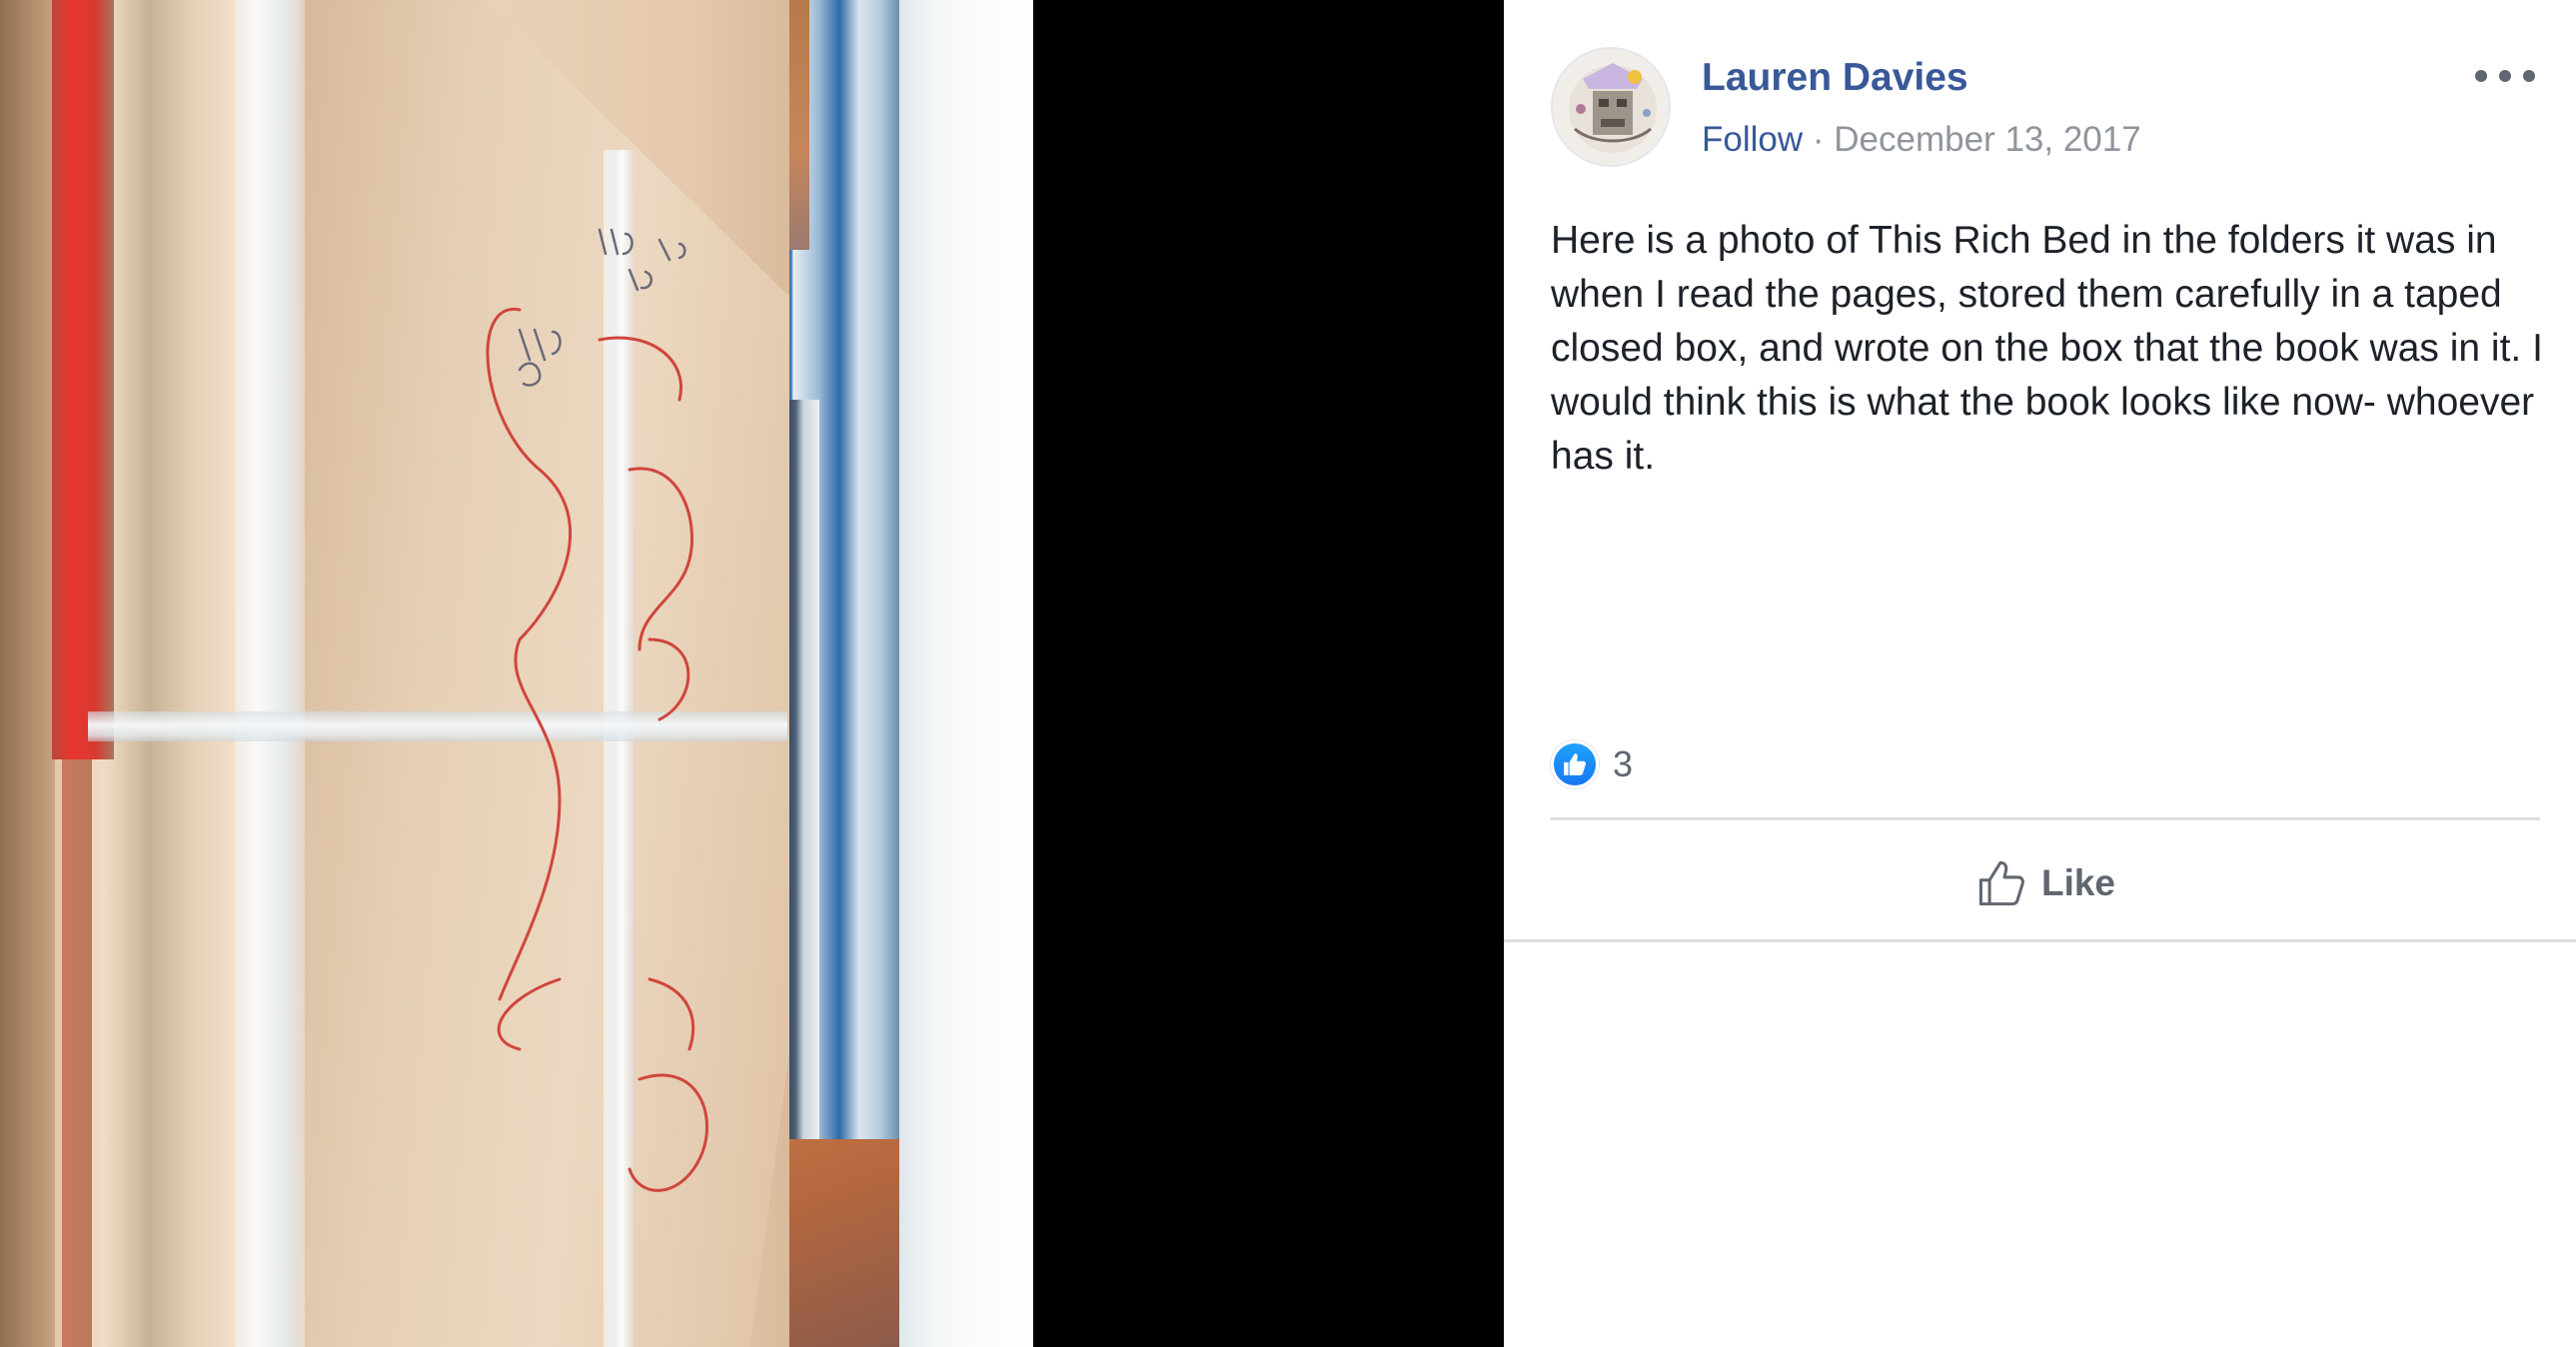 The width and height of the screenshot is (2576, 1347). I want to click on author-name-link: Lauren Davies, so click(1835, 78).